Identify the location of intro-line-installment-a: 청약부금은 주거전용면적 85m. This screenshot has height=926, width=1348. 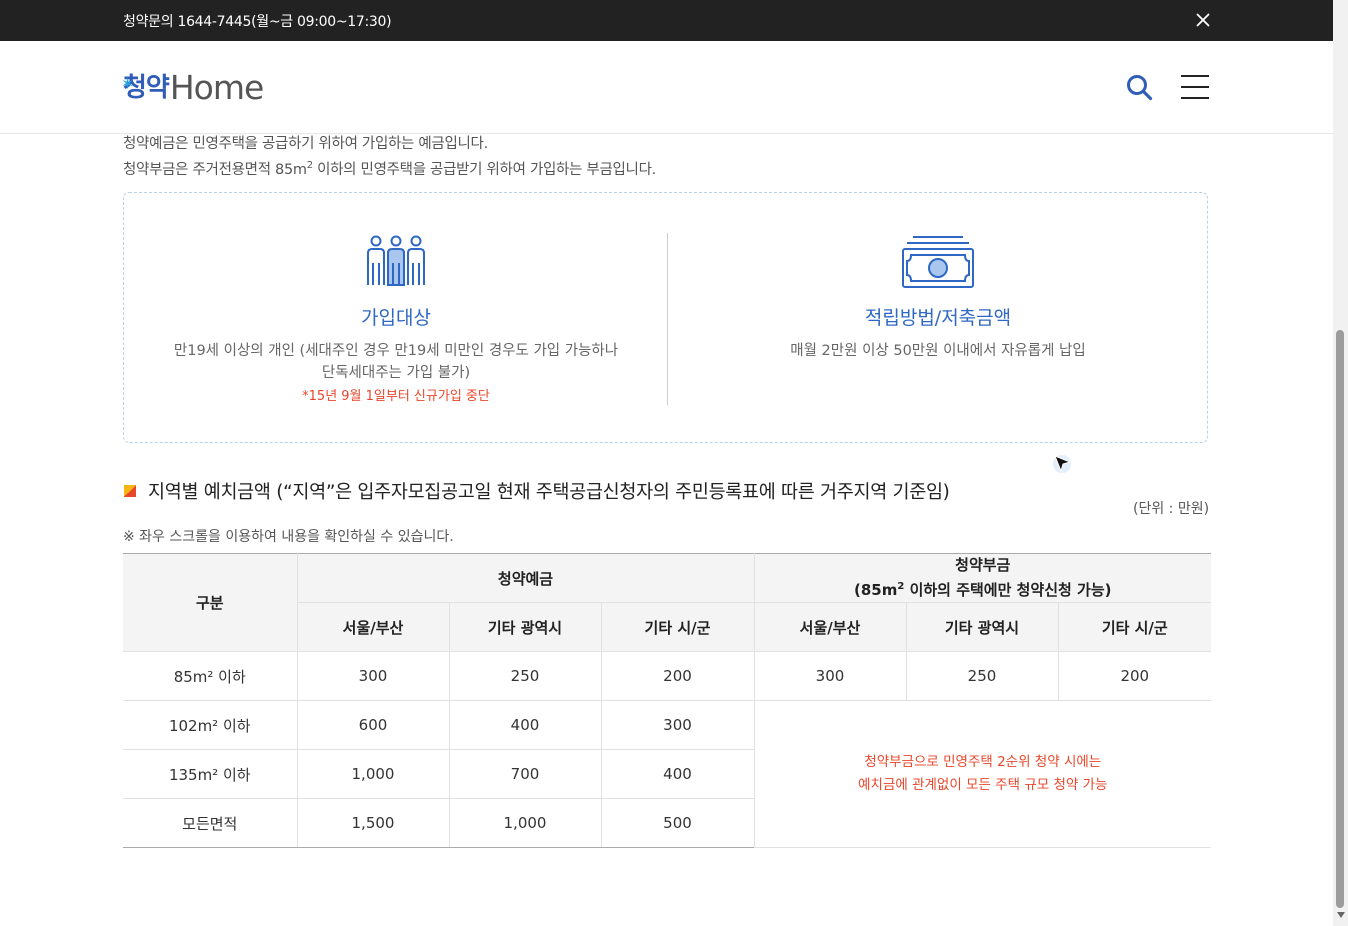
(215, 170).